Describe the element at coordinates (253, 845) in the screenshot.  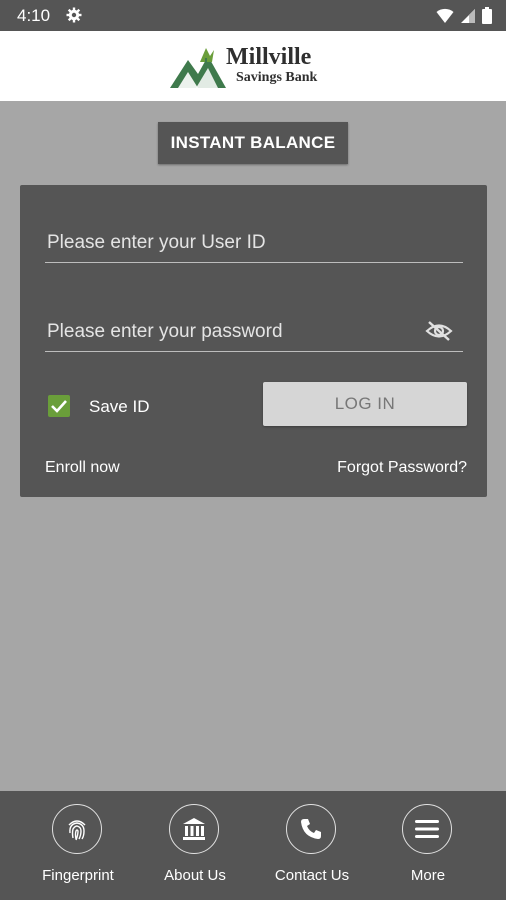
I see `bottom-nav: Fingerprint About Us Contact Us More` at that location.